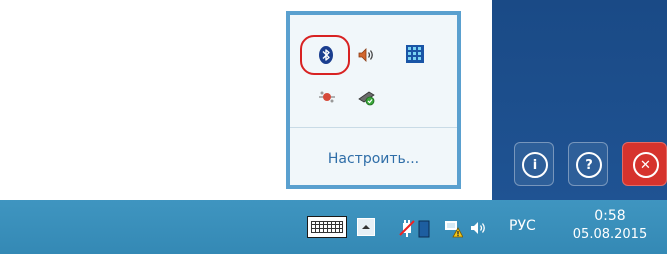  I want to click on chevron-up-icon, so click(366, 227).